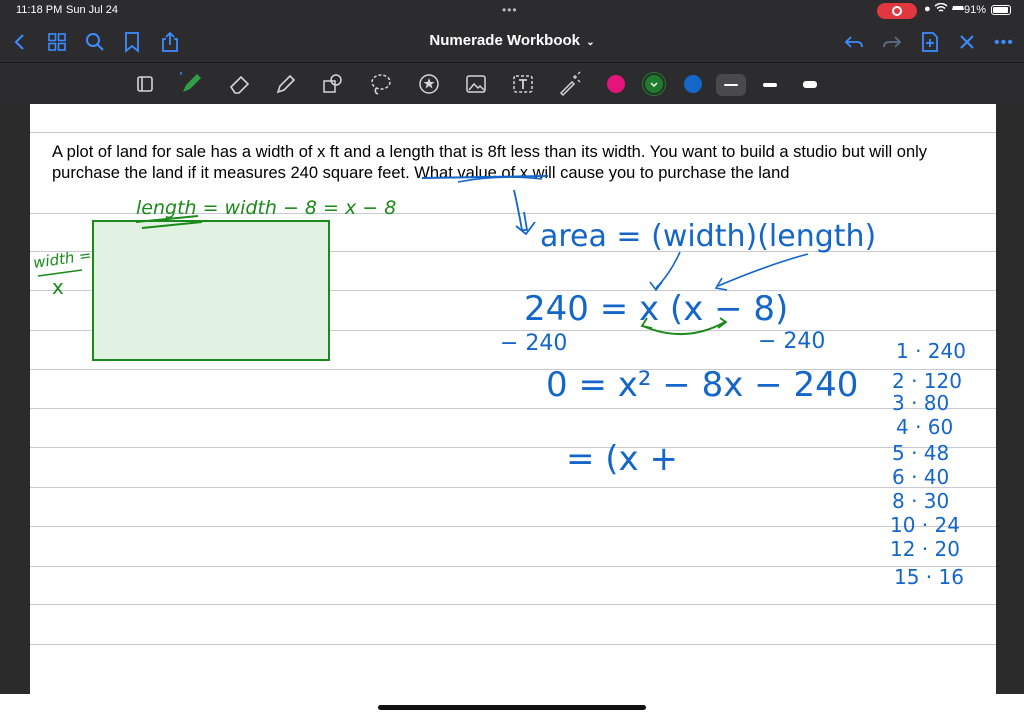 This screenshot has width=1024, height=716. I want to click on color-swatch-pink, so click(616, 84).